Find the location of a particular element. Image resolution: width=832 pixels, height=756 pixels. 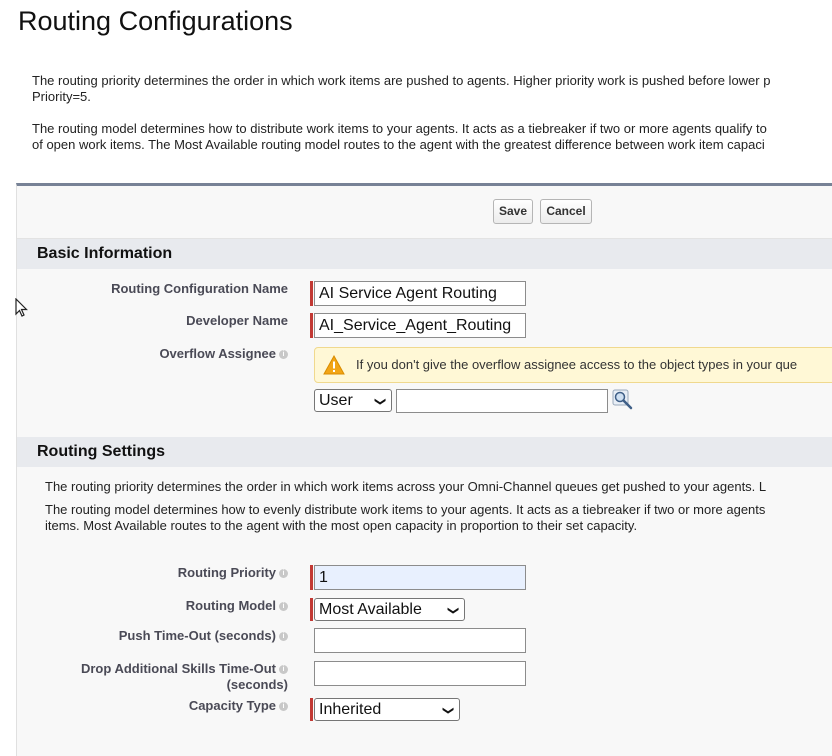

lookup-magnifier-icon is located at coordinates (624, 400).